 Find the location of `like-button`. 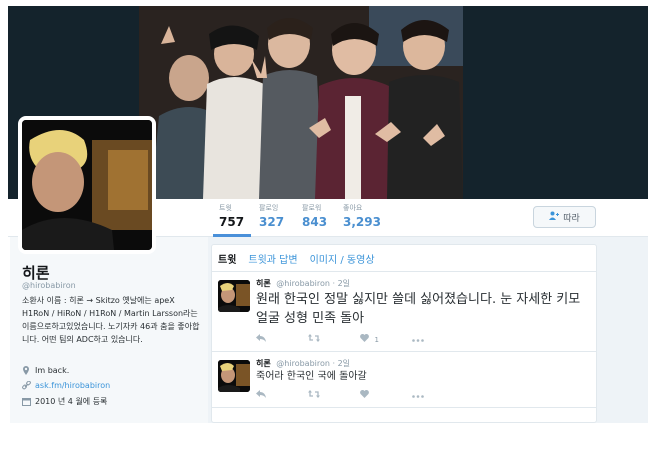

like-button is located at coordinates (386, 395).